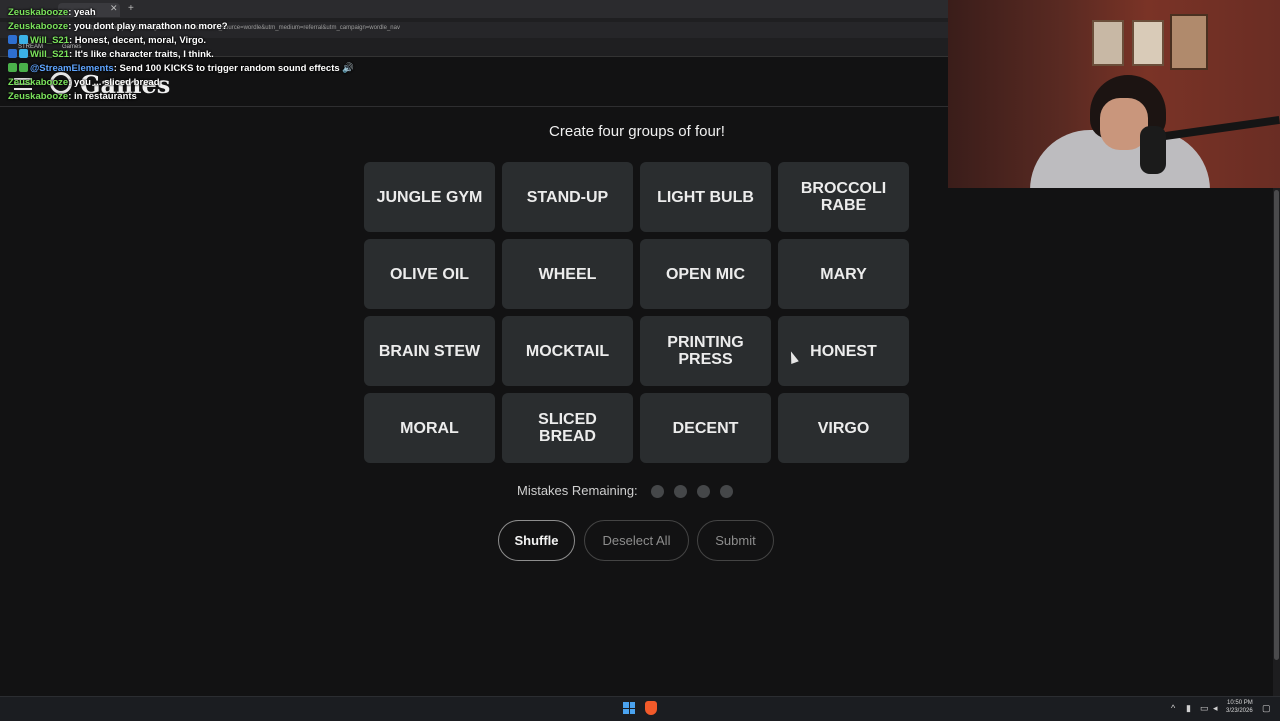  What do you see at coordinates (637, 131) in the screenshot?
I see `game-prompt: Create four groups of four!` at bounding box center [637, 131].